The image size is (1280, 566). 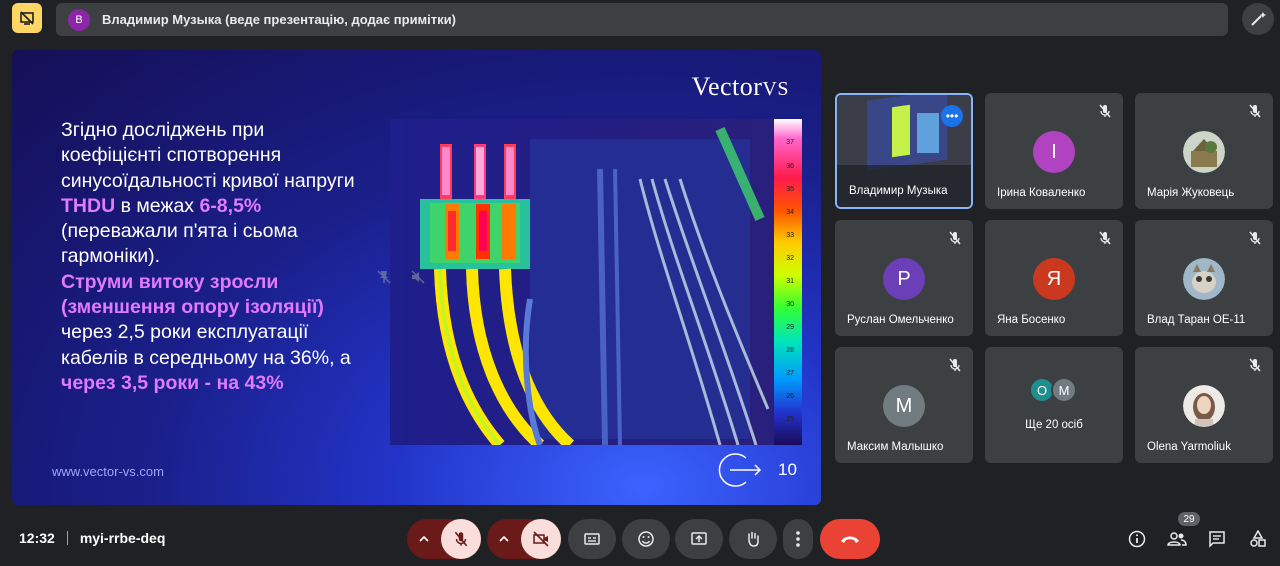 I want to click on page-number: 10, so click(x=787, y=469).